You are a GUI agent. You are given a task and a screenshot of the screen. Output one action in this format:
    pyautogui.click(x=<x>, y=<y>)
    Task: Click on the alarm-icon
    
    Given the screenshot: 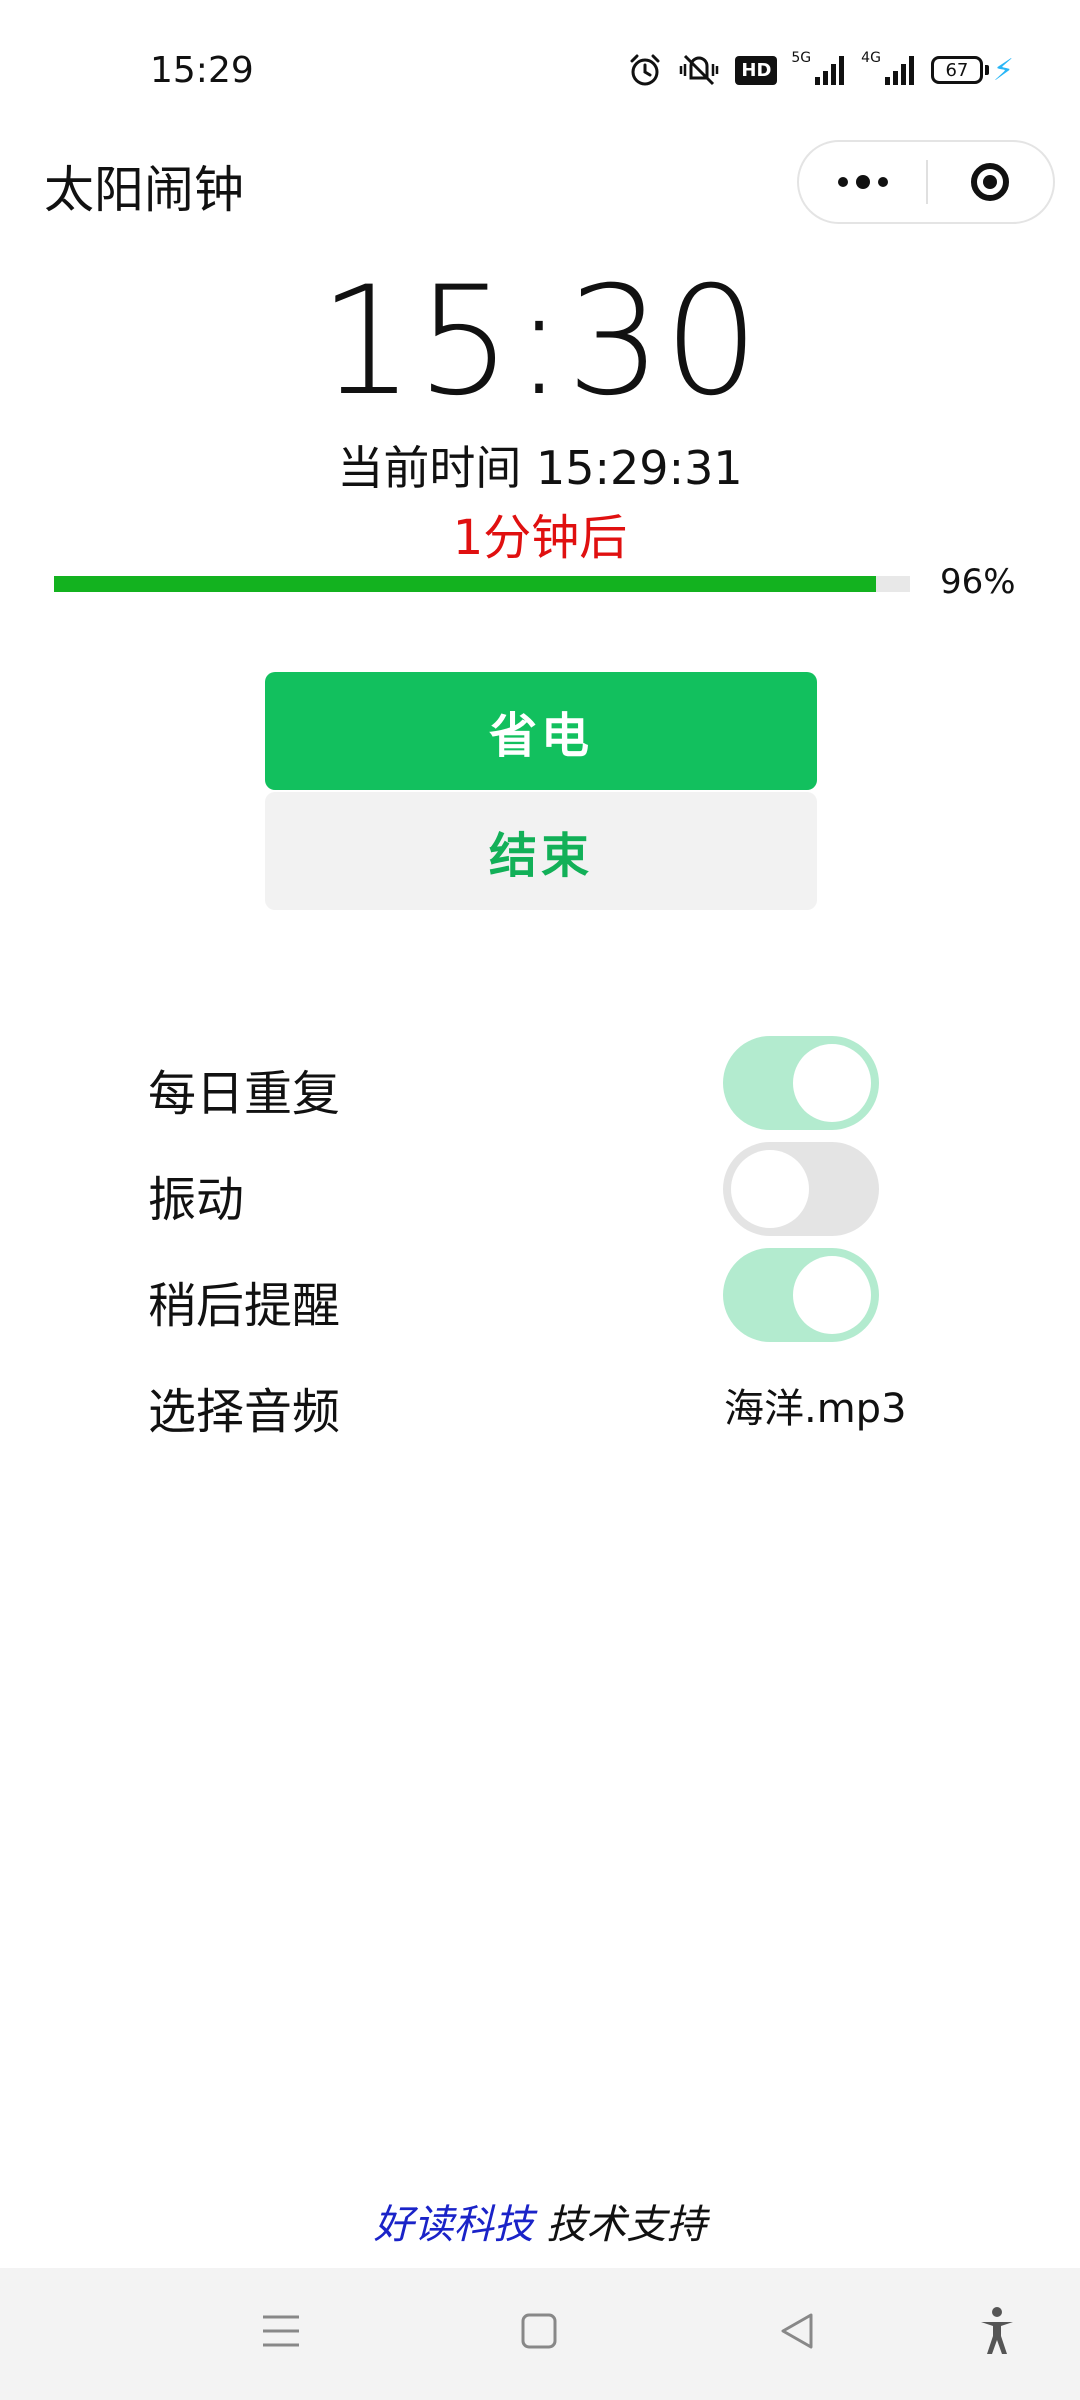 What is the action you would take?
    pyautogui.click(x=645, y=70)
    